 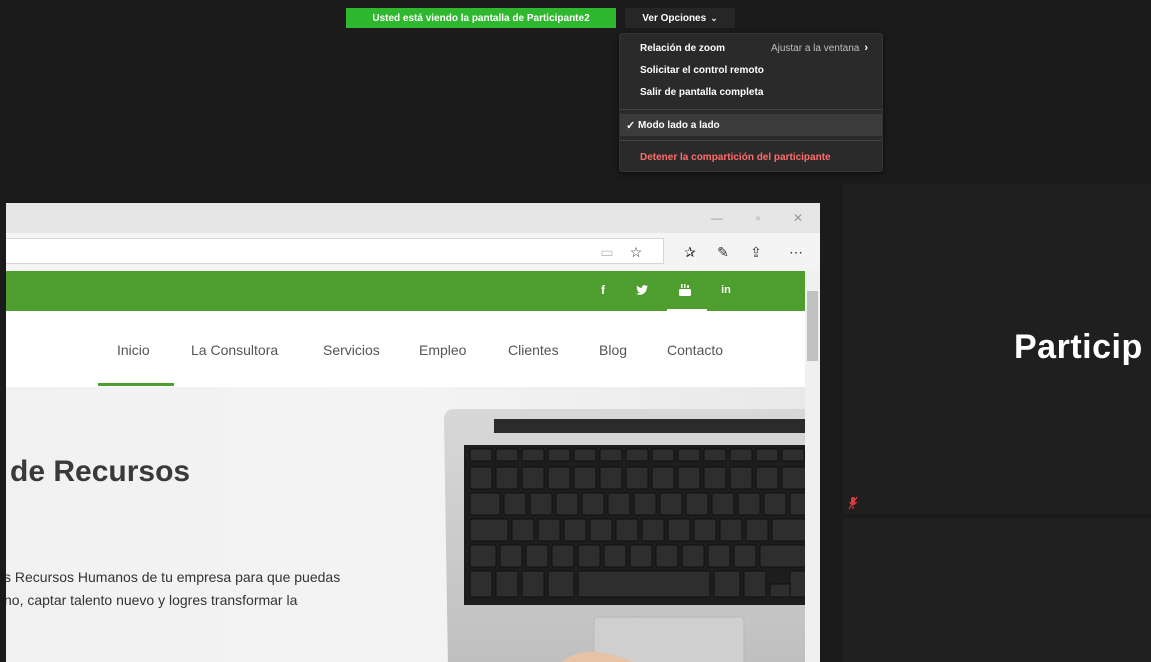 What do you see at coordinates (631, 125) in the screenshot?
I see `check-icon: ✓` at bounding box center [631, 125].